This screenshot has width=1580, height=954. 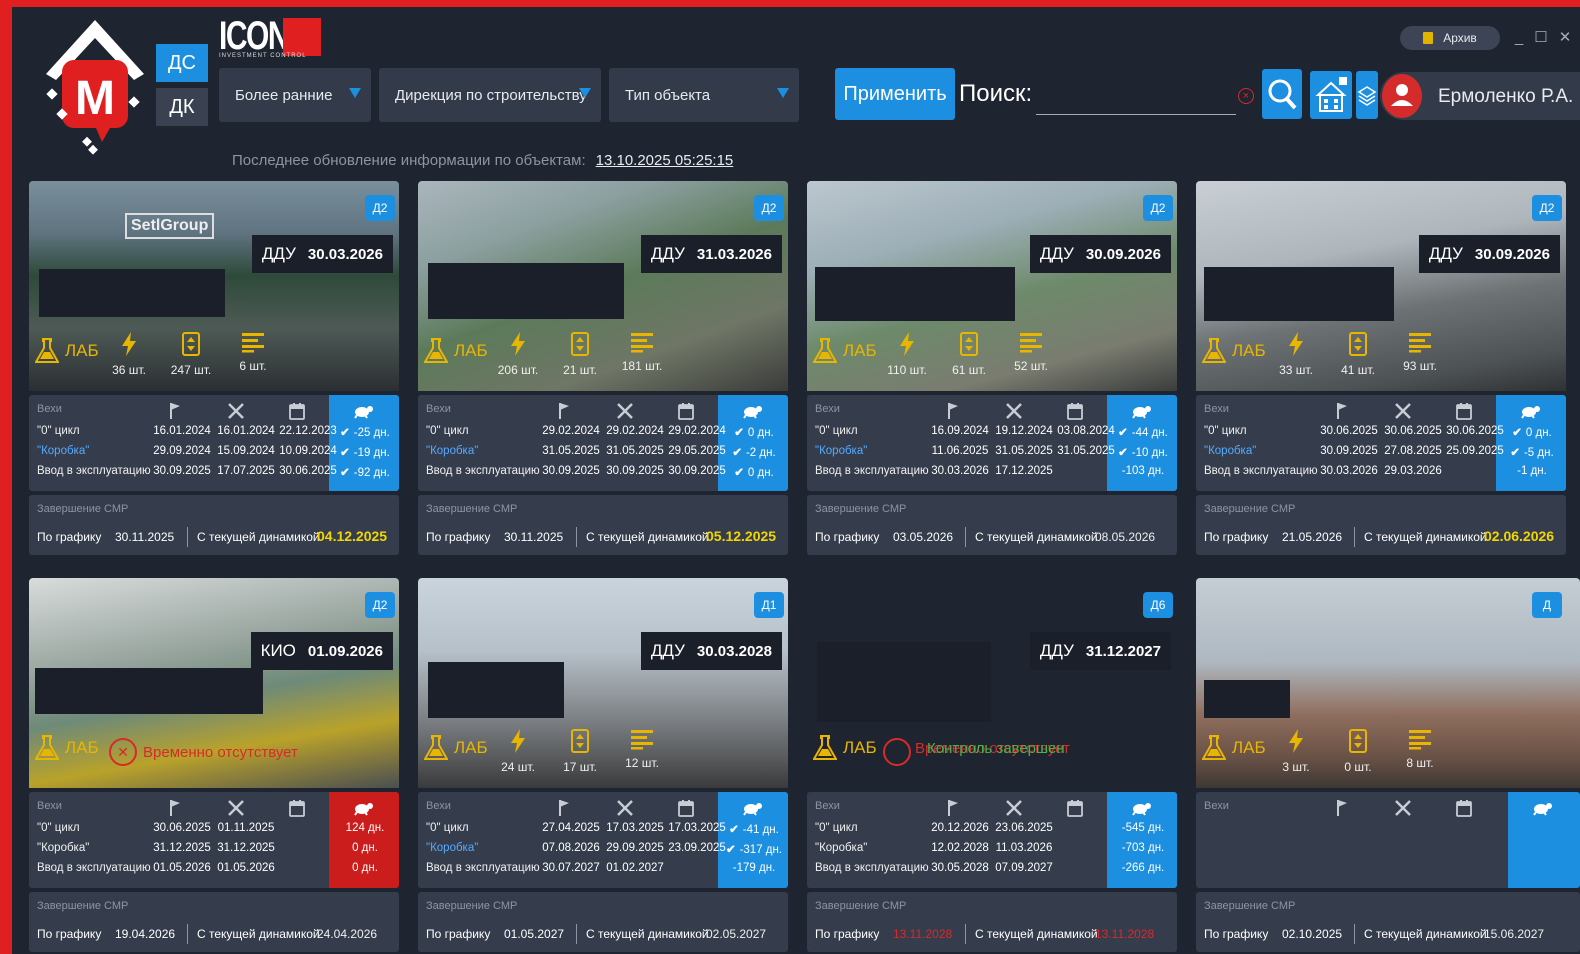 What do you see at coordinates (1250, 906) in the screenshot?
I see `smr-title: Завершение СМР` at bounding box center [1250, 906].